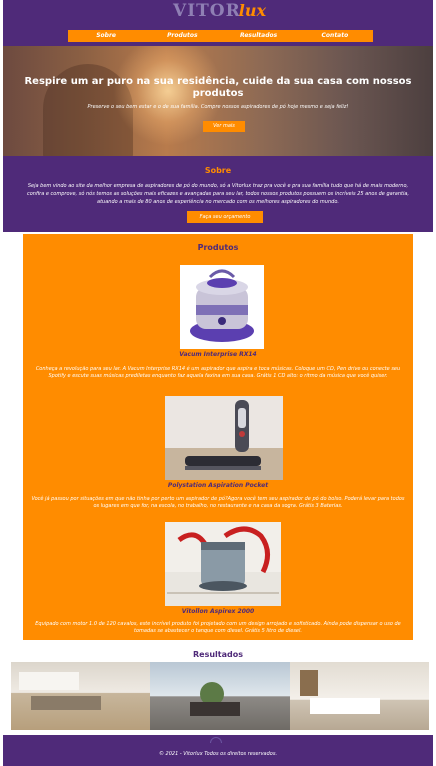 This screenshot has width=436, height=766. I want to click on product-image-aspirex, so click(223, 564).